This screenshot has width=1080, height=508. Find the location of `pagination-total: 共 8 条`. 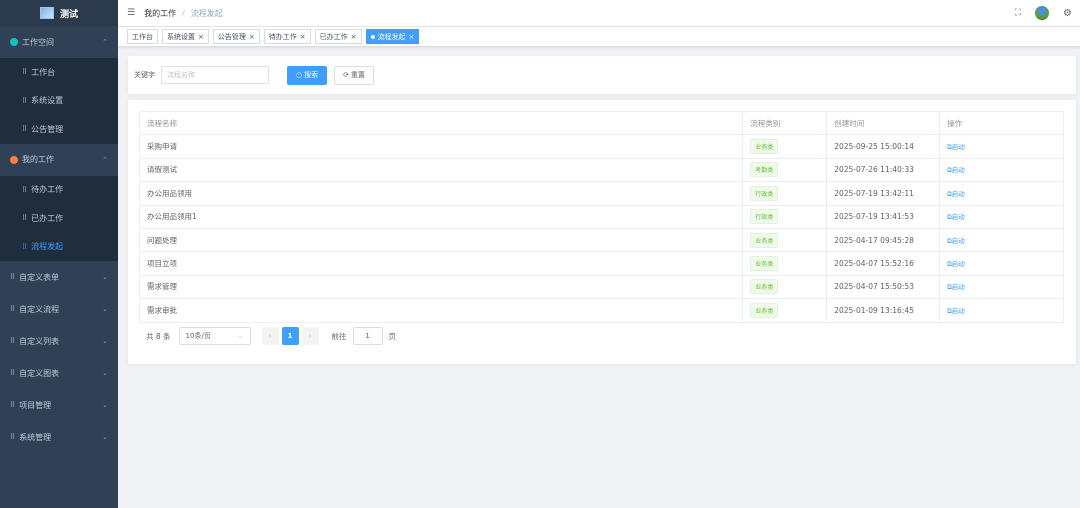

pagination-total: 共 8 条 is located at coordinates (158, 336).